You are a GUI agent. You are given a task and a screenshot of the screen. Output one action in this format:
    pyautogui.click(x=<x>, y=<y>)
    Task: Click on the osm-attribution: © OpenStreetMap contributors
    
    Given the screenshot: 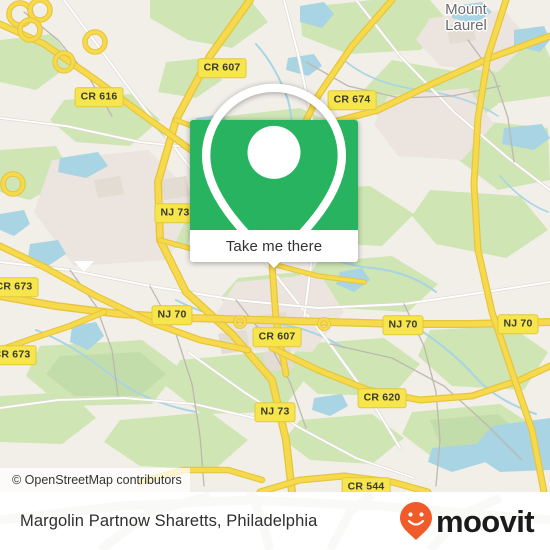 What is the action you would take?
    pyautogui.click(x=95, y=480)
    